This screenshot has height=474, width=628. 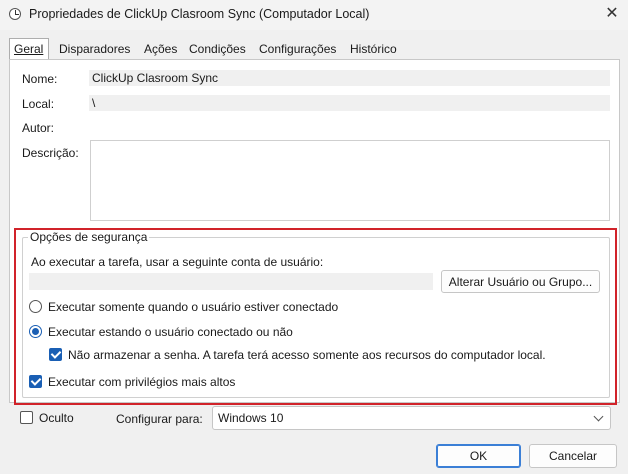 What do you see at coordinates (350, 180) in the screenshot?
I see `description-textarea` at bounding box center [350, 180].